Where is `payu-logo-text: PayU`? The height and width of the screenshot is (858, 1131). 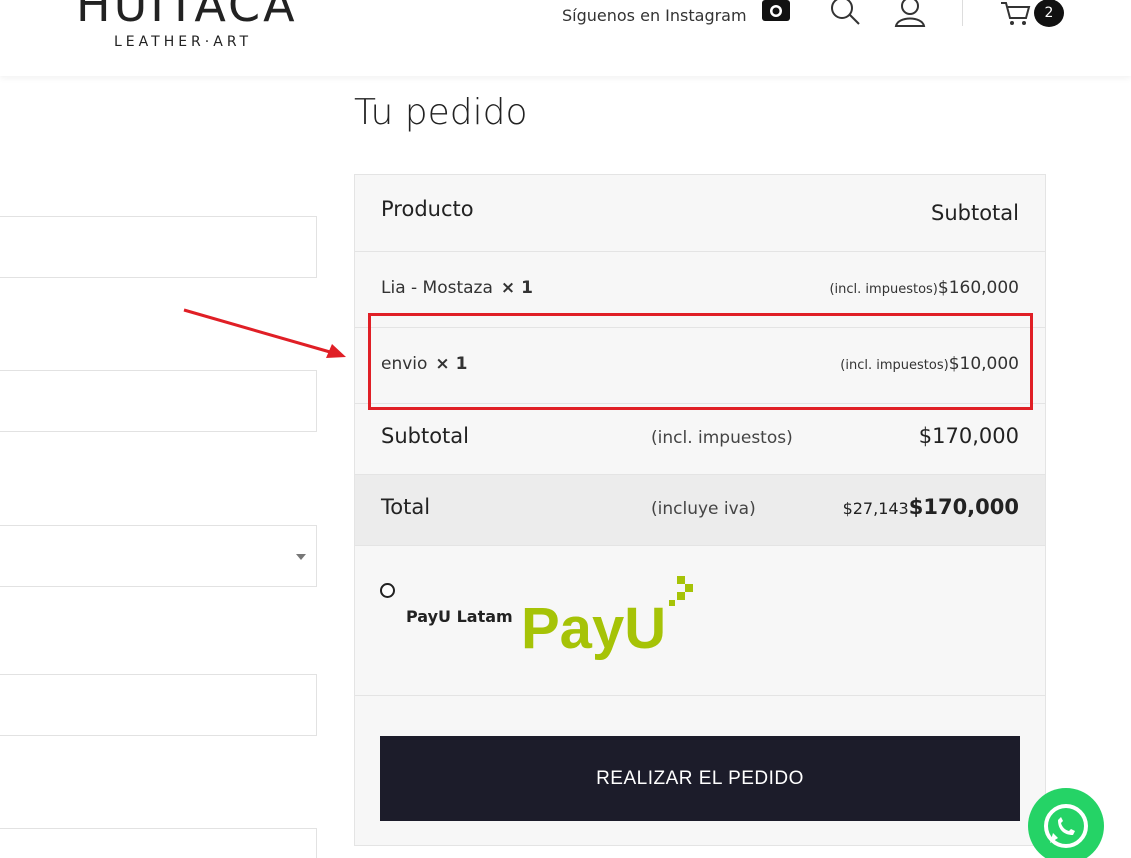
payu-logo-text: PayU is located at coordinates (593, 628).